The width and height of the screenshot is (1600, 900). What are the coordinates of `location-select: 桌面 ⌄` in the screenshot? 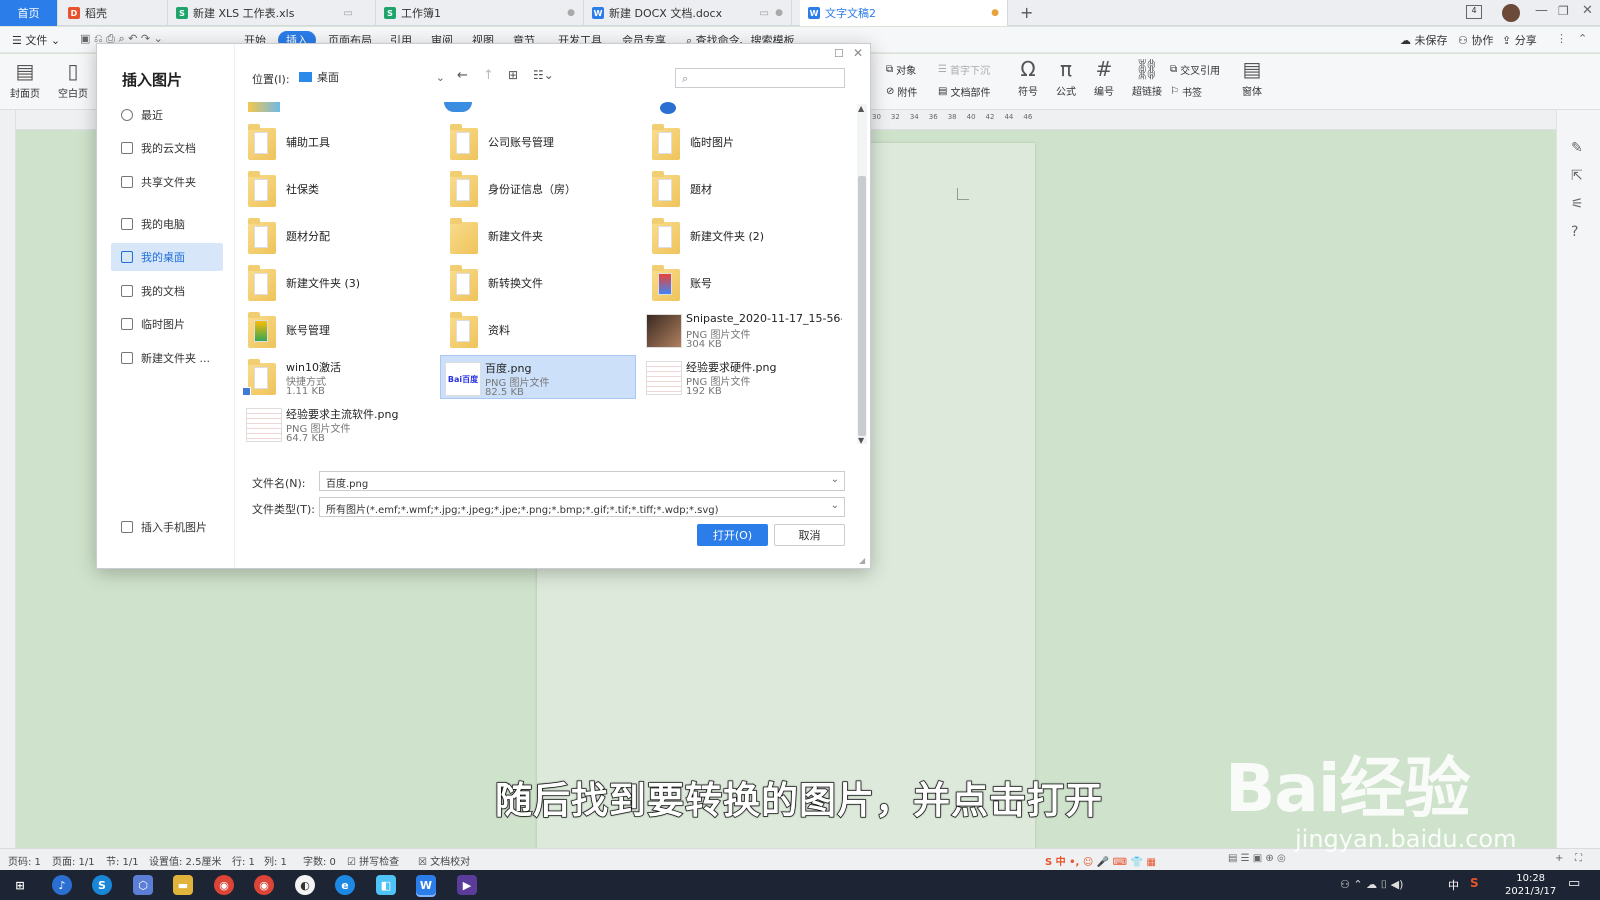 It's located at (372, 77).